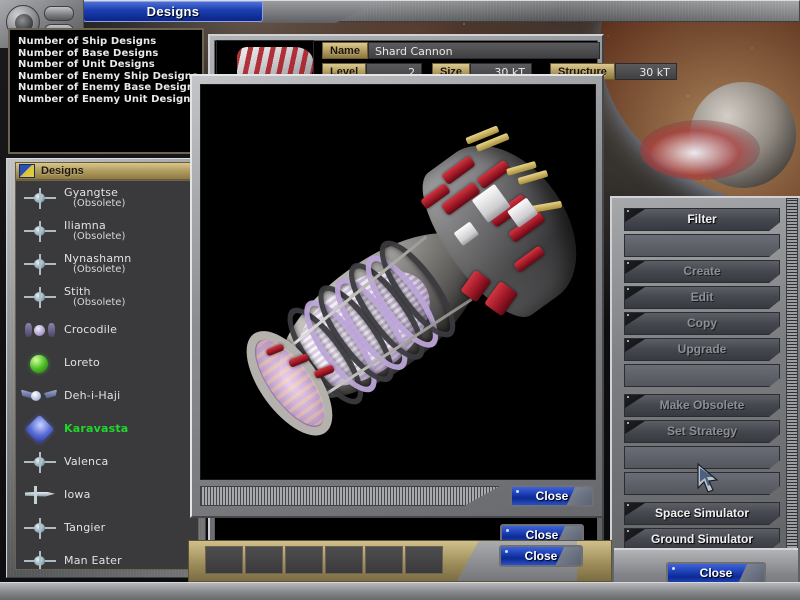  I want to click on list-item-label: Stith, so click(77, 291).